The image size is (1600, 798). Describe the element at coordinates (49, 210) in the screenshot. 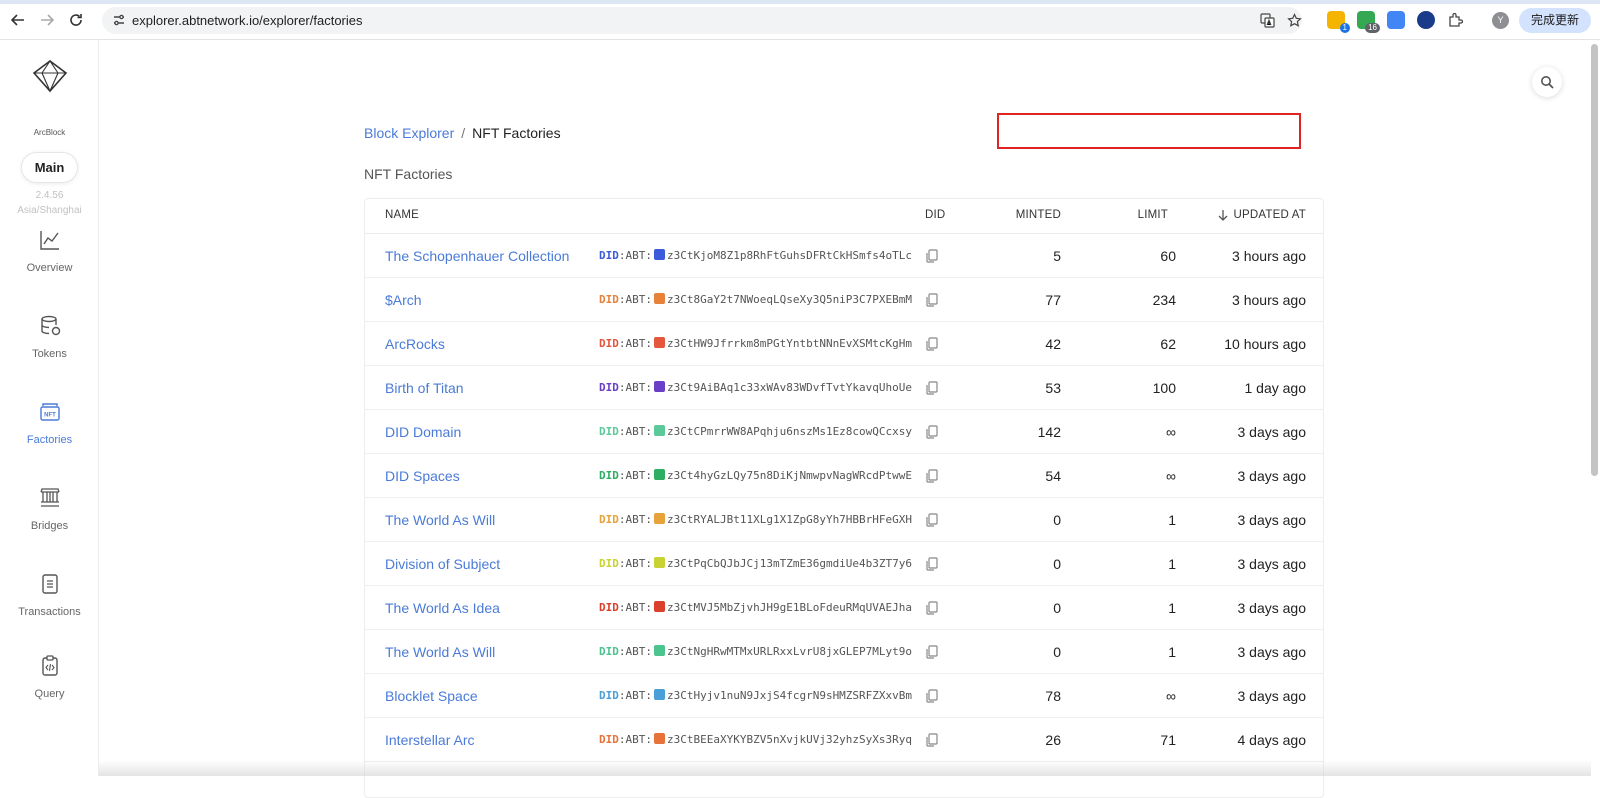

I see `timezone-label: Asia/Shanghai` at that location.